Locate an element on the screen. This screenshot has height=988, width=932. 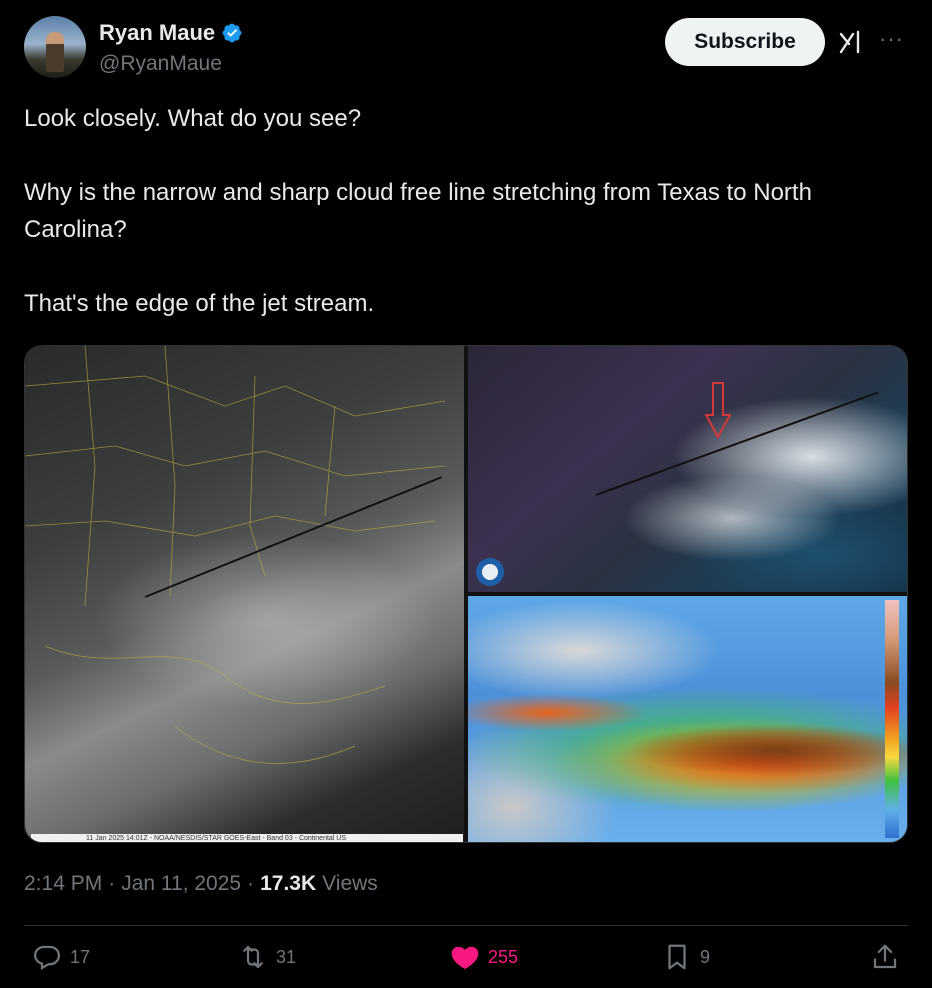
down-arrow-icon is located at coordinates (718, 410).